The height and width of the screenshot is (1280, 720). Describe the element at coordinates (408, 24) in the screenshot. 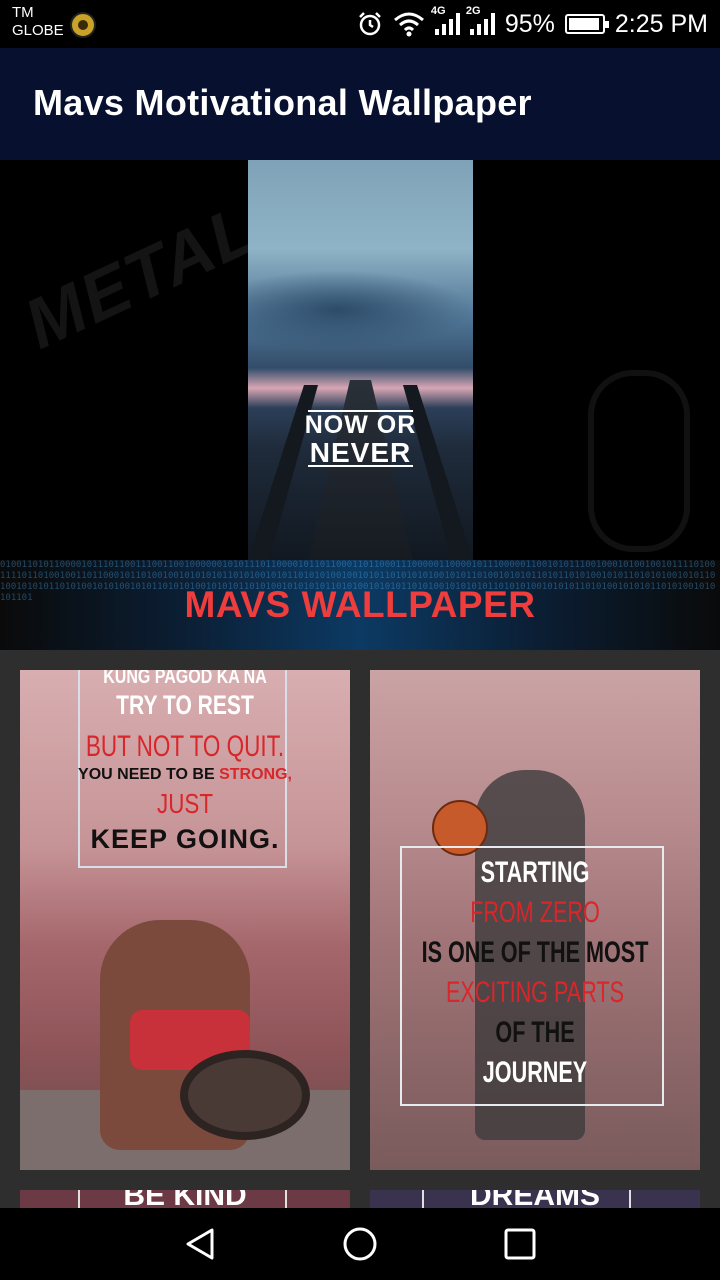

I see `wifi-icon` at that location.